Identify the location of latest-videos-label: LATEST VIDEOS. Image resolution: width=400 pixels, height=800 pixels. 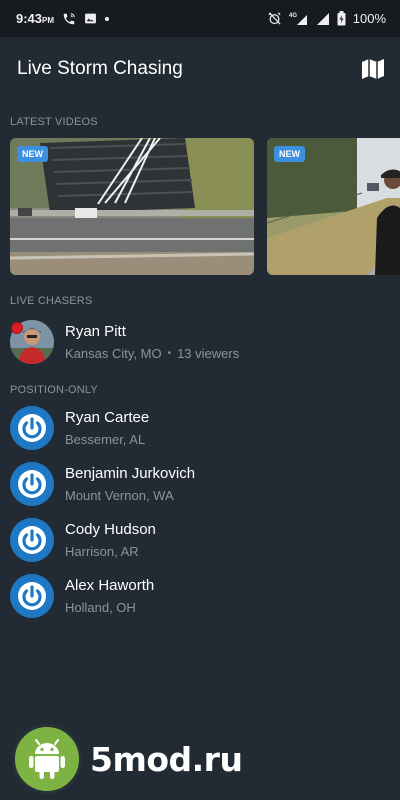
(54, 122).